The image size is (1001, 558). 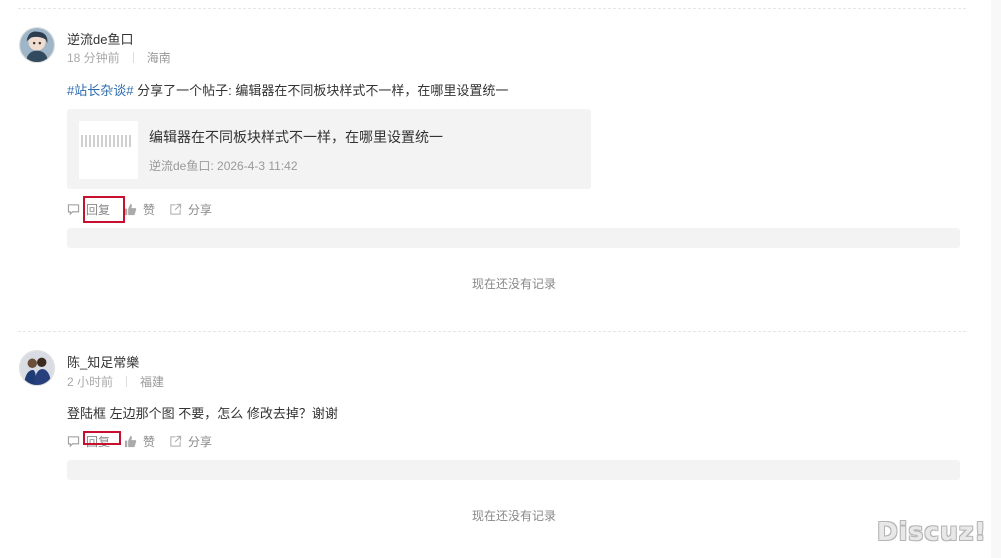 What do you see at coordinates (202, 413) in the screenshot?
I see `post-content: 登陆框 左边那个图 不要，怎么 修改去掉？谢谢` at bounding box center [202, 413].